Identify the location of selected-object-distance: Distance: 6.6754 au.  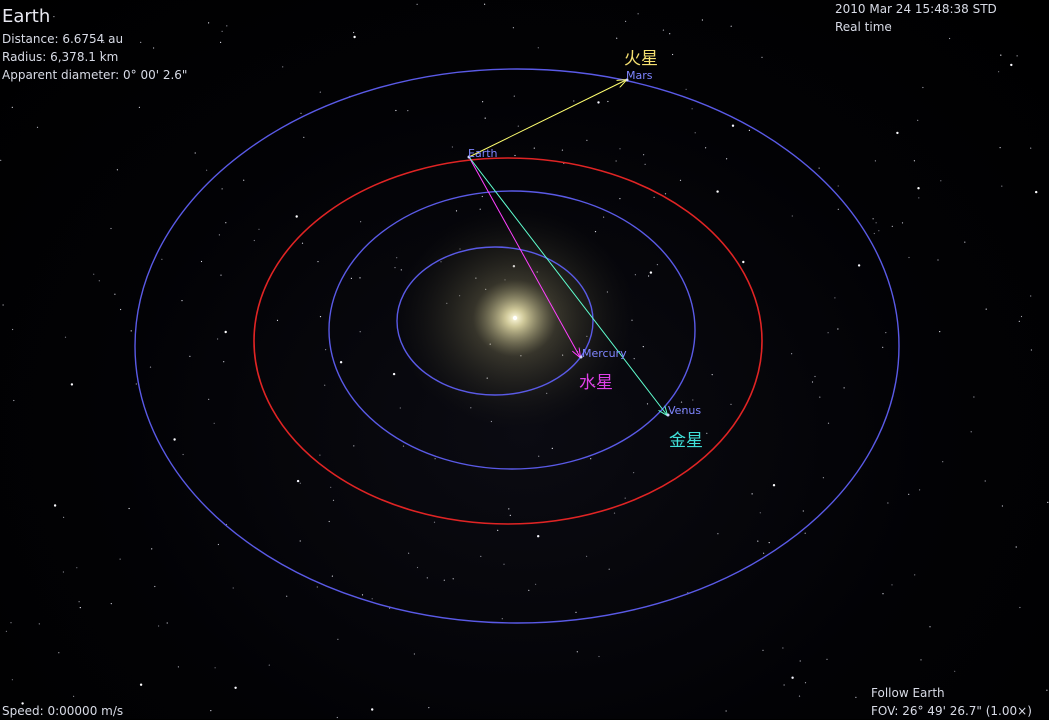
(63, 39).